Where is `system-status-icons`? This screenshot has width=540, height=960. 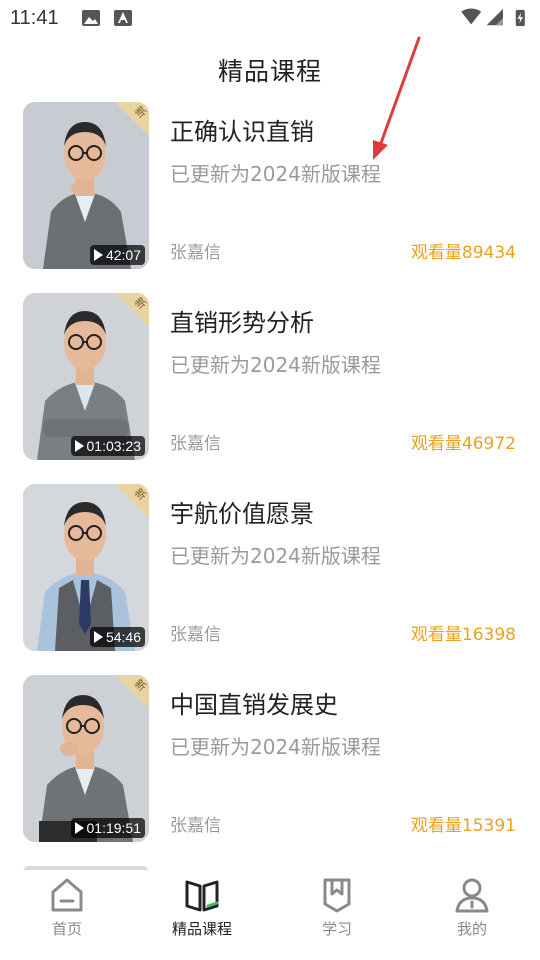 system-status-icons is located at coordinates (493, 17).